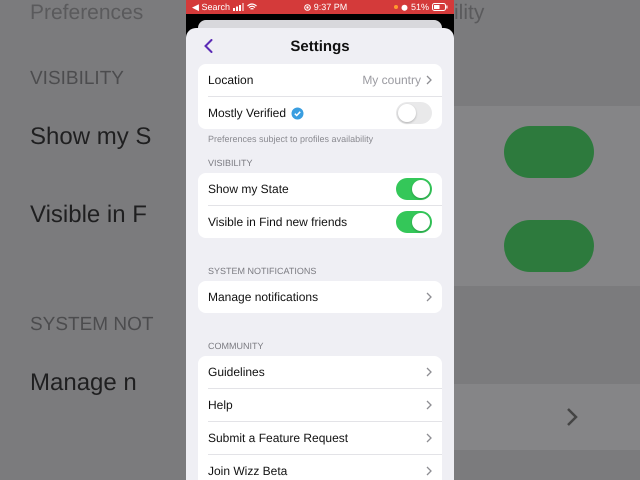 Image resolution: width=640 pixels, height=480 pixels. I want to click on row-label: Location, so click(231, 80).